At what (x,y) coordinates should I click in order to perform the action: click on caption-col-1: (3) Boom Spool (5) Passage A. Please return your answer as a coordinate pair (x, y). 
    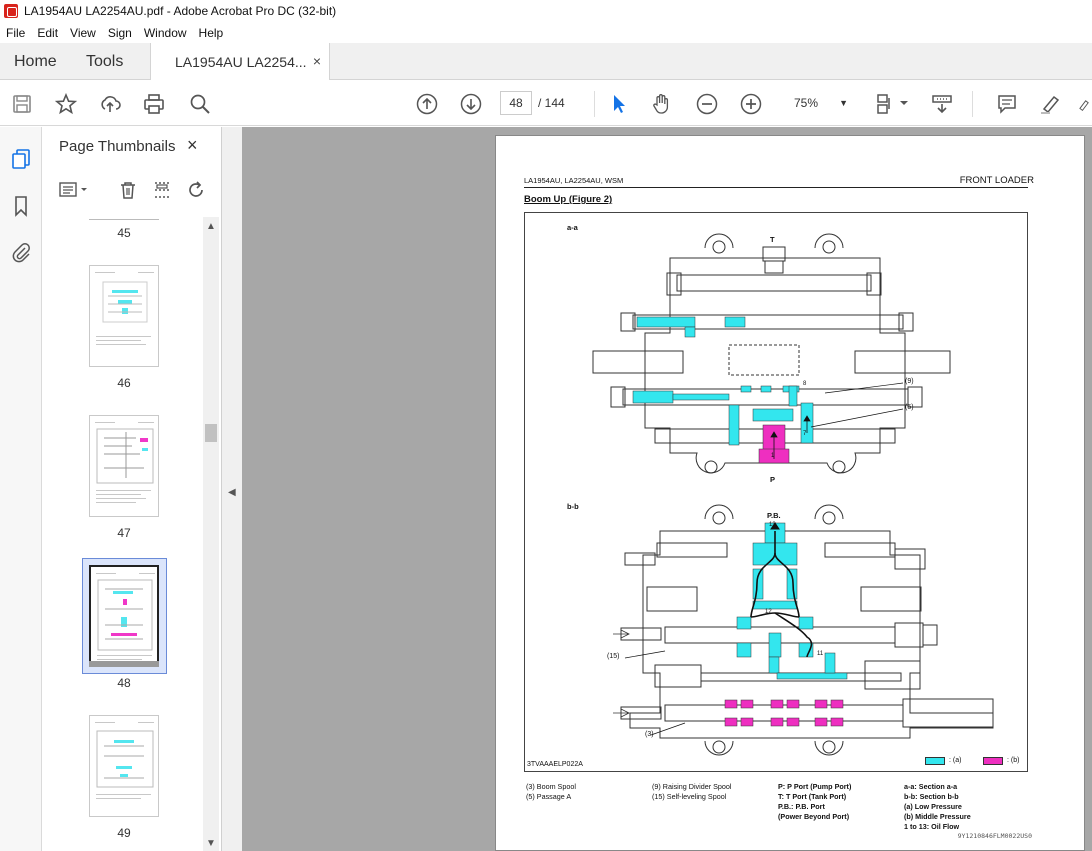
    Looking at the image, I should click on (551, 791).